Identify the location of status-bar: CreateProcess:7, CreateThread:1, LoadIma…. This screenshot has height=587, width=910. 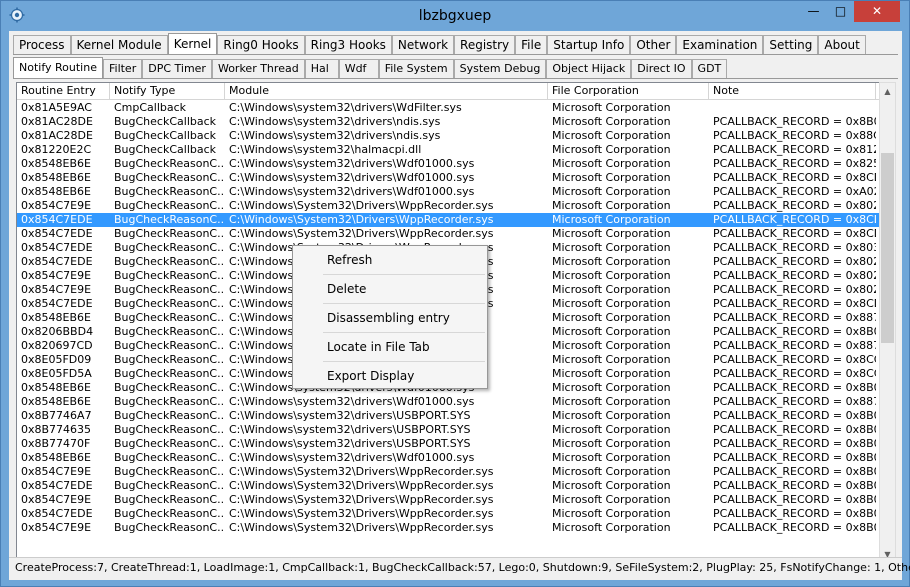
(459, 567).